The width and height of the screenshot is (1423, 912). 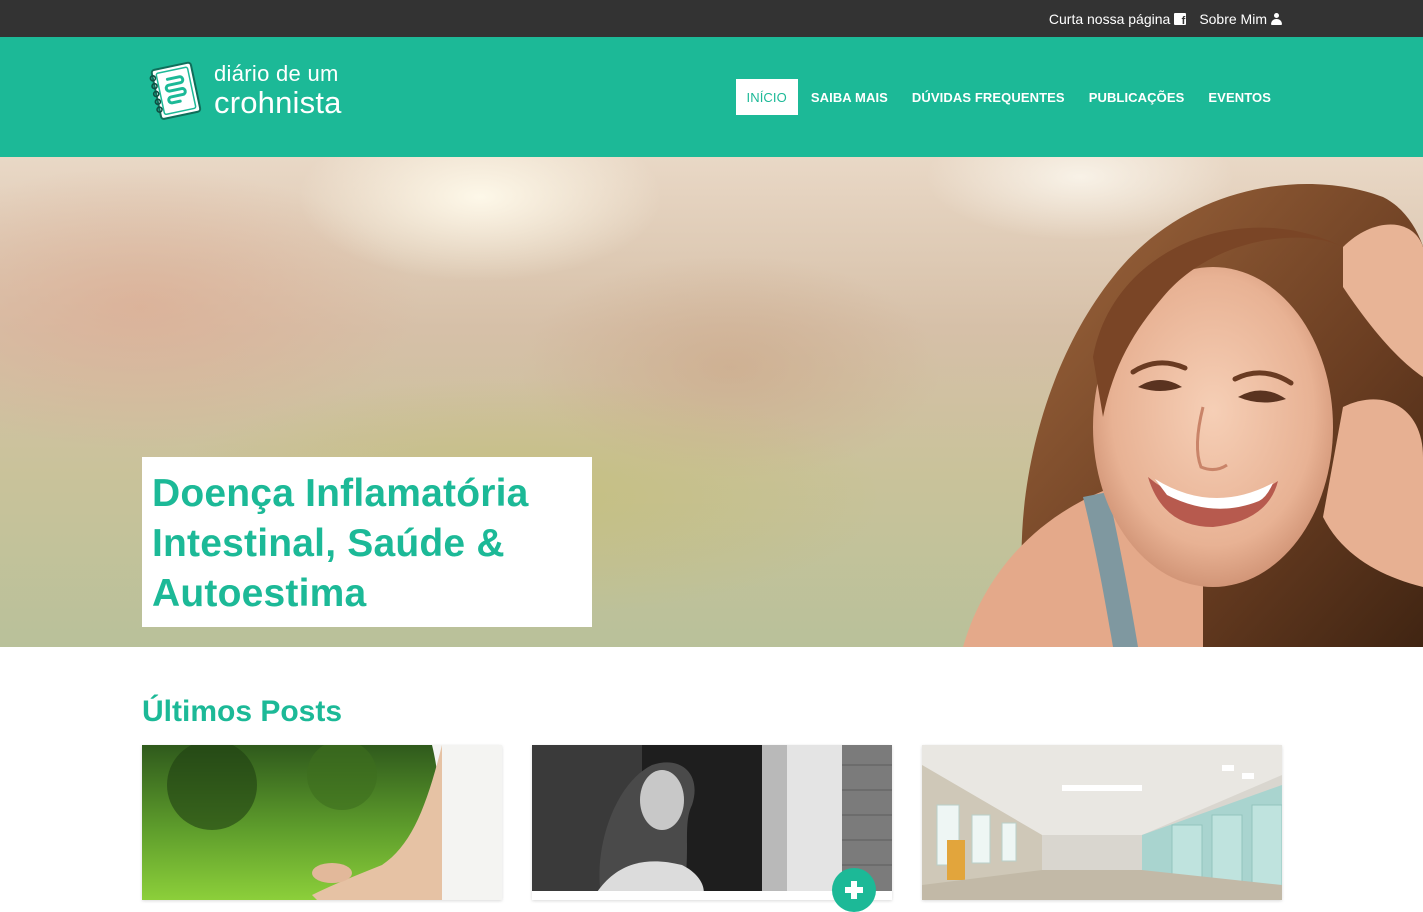 What do you see at coordinates (276, 73) in the screenshot?
I see `logo-line-1: diário de um` at bounding box center [276, 73].